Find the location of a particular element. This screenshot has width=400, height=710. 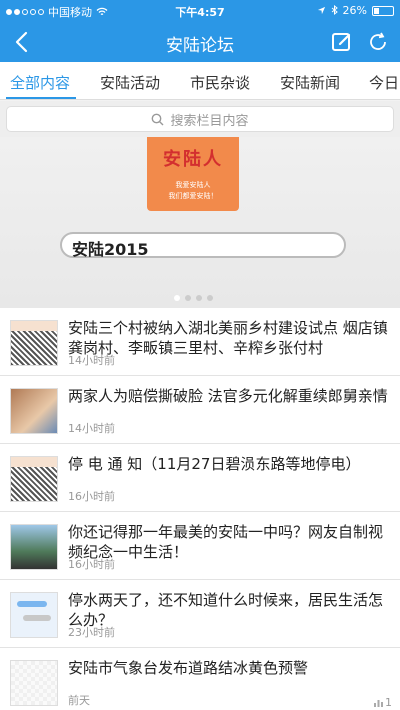

logo-title: 安陆人 is located at coordinates (193, 159).